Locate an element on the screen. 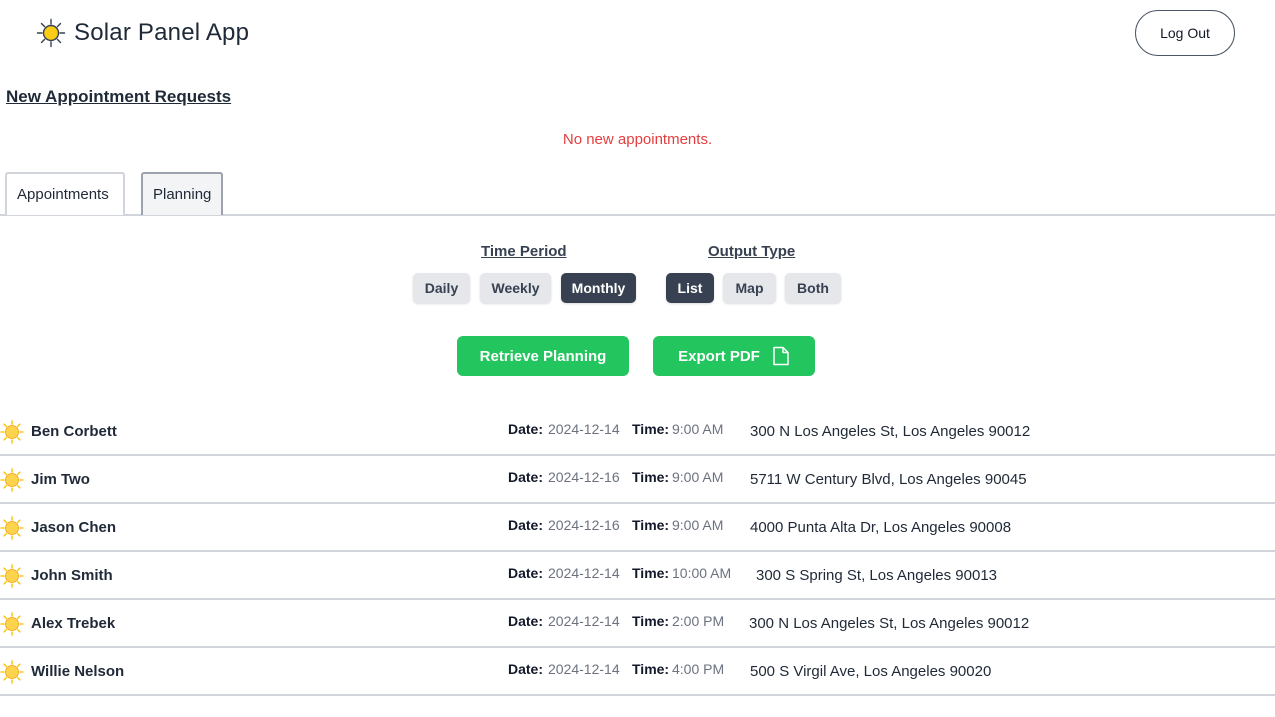 This screenshot has width=1275, height=717. both-button: Both is located at coordinates (813, 288).